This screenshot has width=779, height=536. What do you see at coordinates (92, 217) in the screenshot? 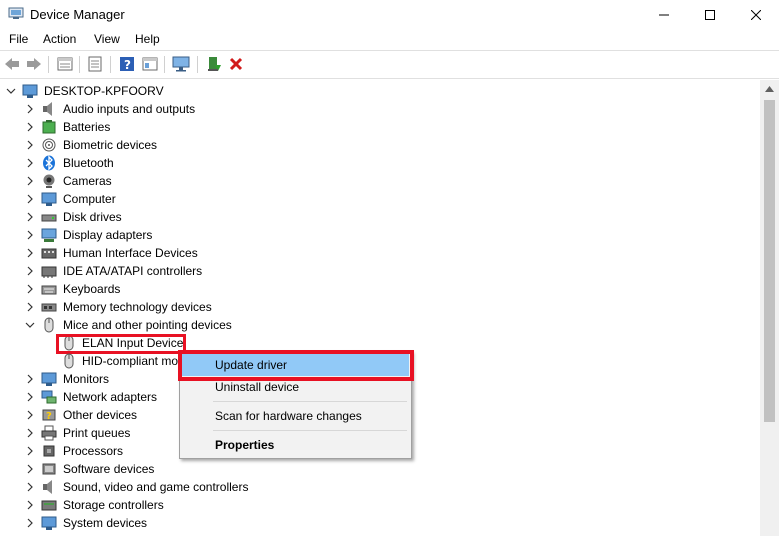
I see `tree-item-label: Disk drives` at bounding box center [92, 217].